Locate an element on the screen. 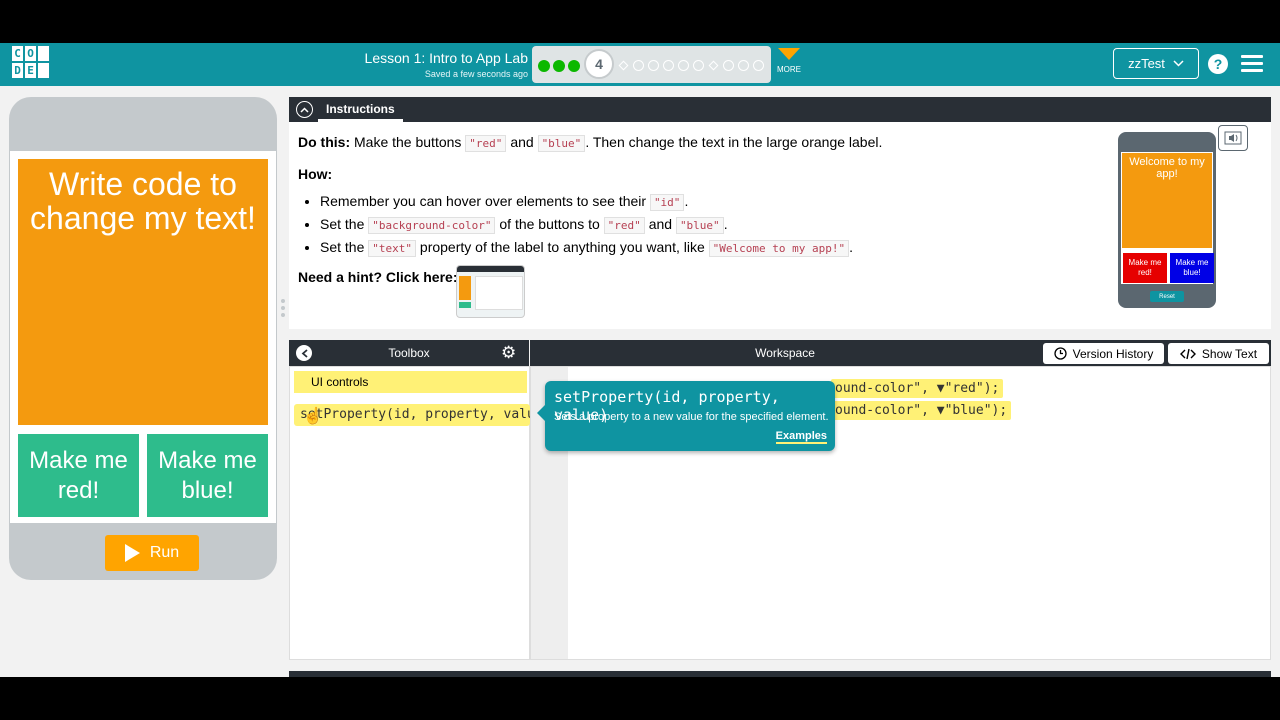 The width and height of the screenshot is (1280, 720). logo-letter: C is located at coordinates (17, 53).